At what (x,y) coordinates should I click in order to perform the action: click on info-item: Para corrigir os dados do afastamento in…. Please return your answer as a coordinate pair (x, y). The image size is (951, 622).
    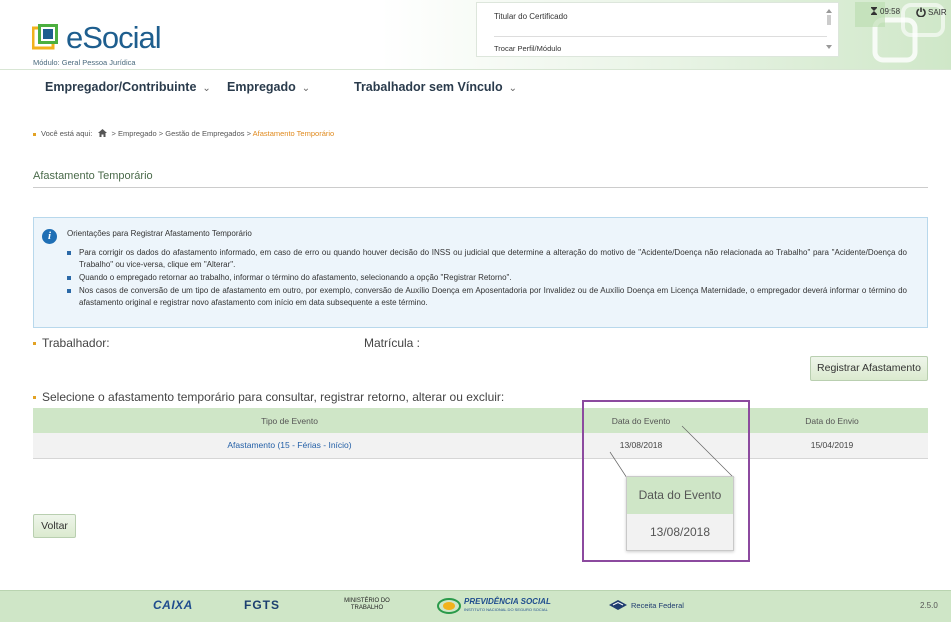
    Looking at the image, I should click on (487, 259).